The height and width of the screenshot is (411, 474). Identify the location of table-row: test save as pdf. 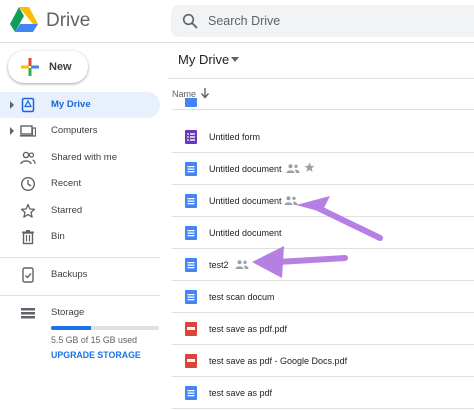
(323, 393).